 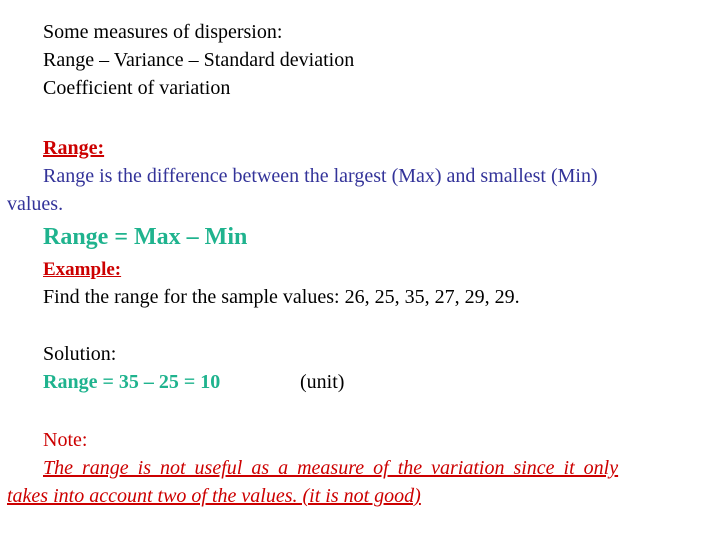 I want to click on intro-line-1: Some measures of dispersion:, so click(x=163, y=32).